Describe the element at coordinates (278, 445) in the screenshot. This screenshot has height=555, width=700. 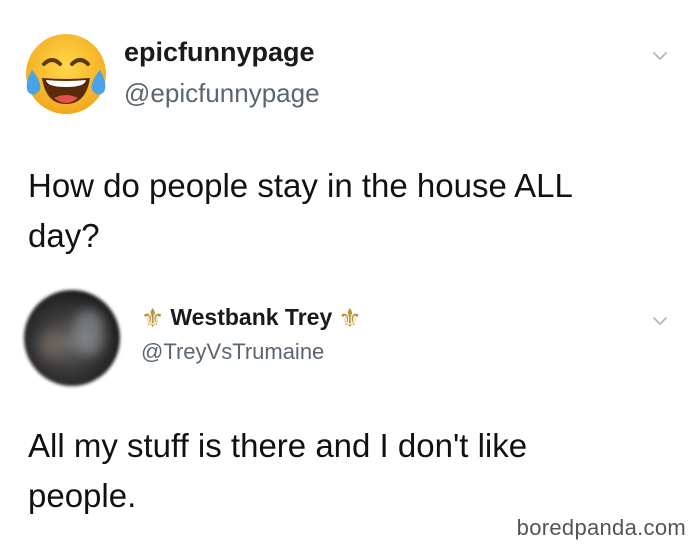
I see `tweet-text-line-1: All my stuff is there and I don't like` at that location.